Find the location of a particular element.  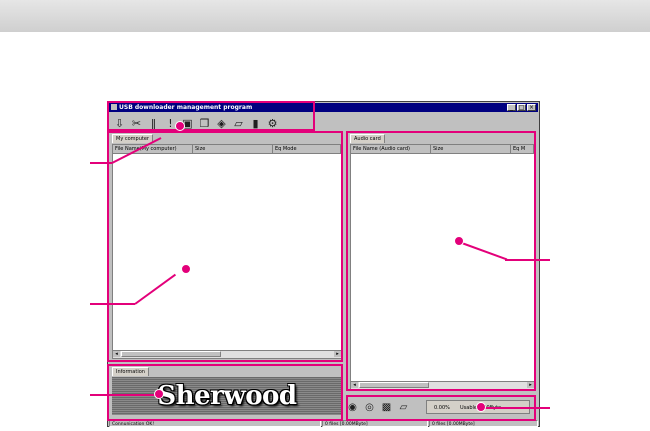

minimize-button: _ is located at coordinates (511, 107).